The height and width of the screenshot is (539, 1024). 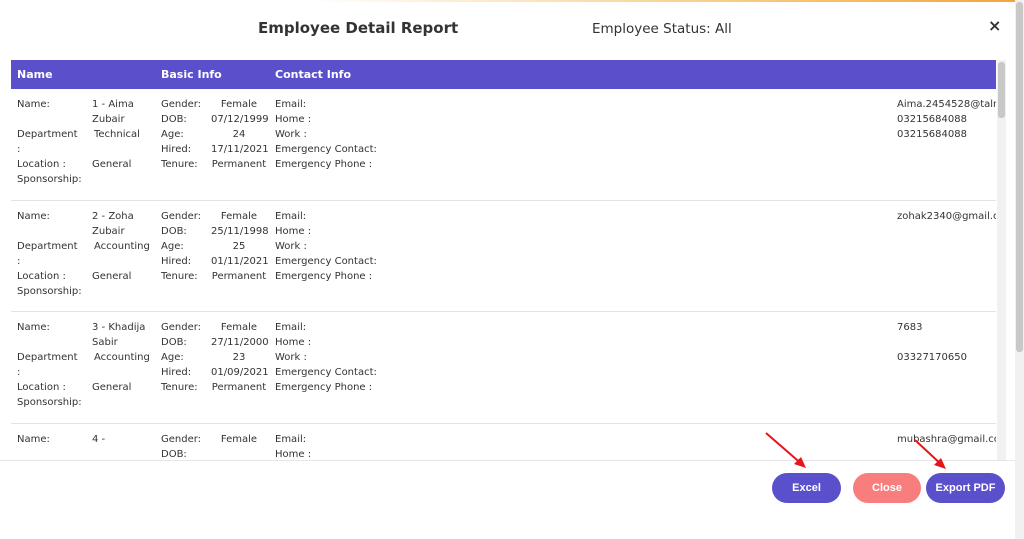 I want to click on table-scrollbar, so click(x=1001, y=260).